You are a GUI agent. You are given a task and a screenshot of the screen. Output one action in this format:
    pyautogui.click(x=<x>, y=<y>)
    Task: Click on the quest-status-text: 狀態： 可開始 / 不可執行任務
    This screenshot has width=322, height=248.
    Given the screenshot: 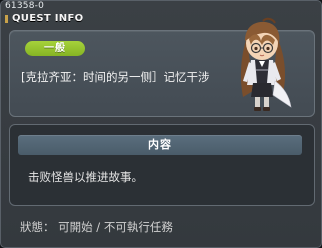 What is the action you would take?
    pyautogui.click(x=96, y=227)
    